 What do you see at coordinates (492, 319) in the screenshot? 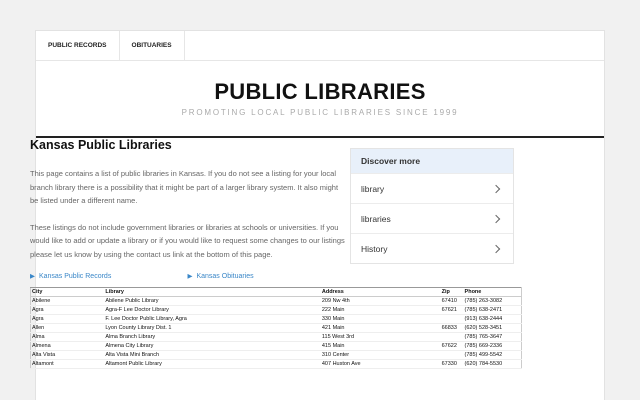
I see `cell-phone: (913) 638-2444` at bounding box center [492, 319].